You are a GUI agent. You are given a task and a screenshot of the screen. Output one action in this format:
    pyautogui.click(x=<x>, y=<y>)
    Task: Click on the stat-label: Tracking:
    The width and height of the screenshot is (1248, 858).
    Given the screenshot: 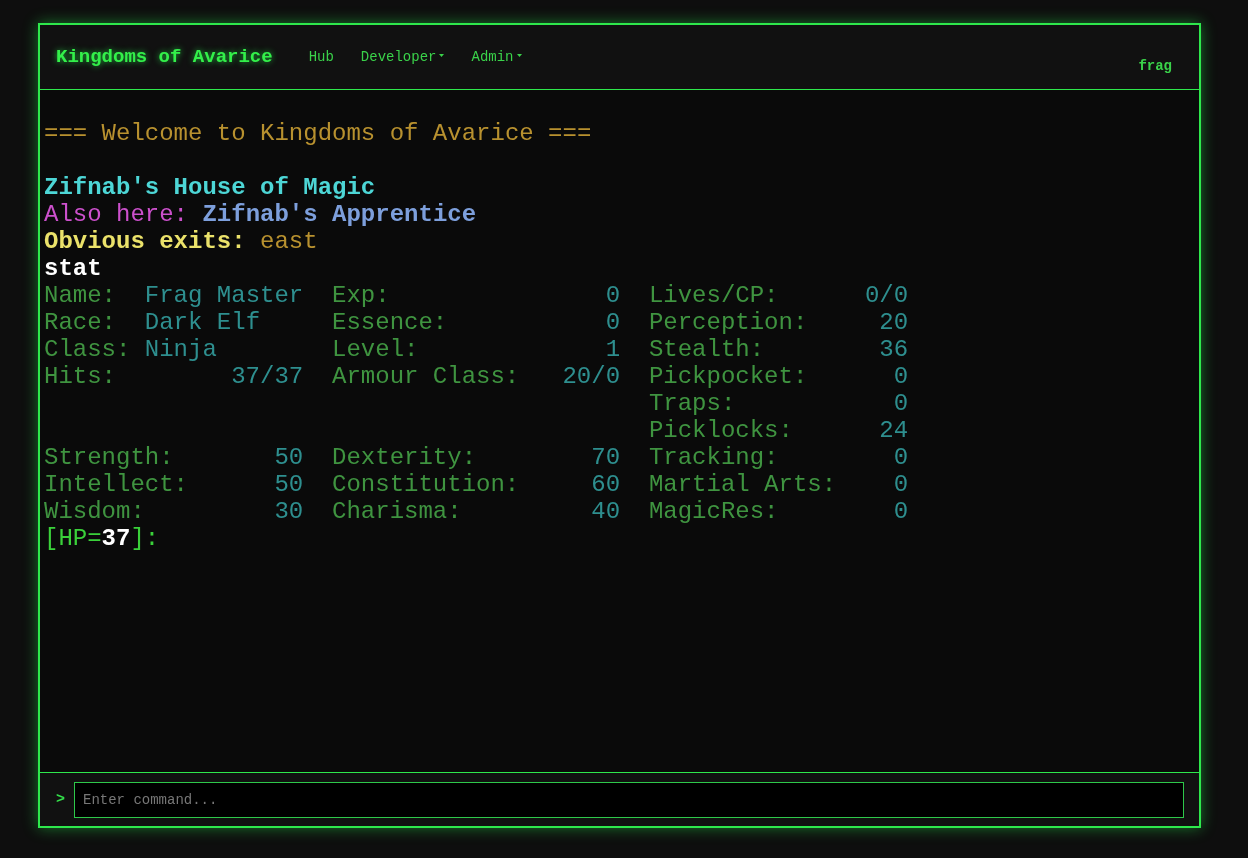 What is the action you would take?
    pyautogui.click(x=713, y=457)
    